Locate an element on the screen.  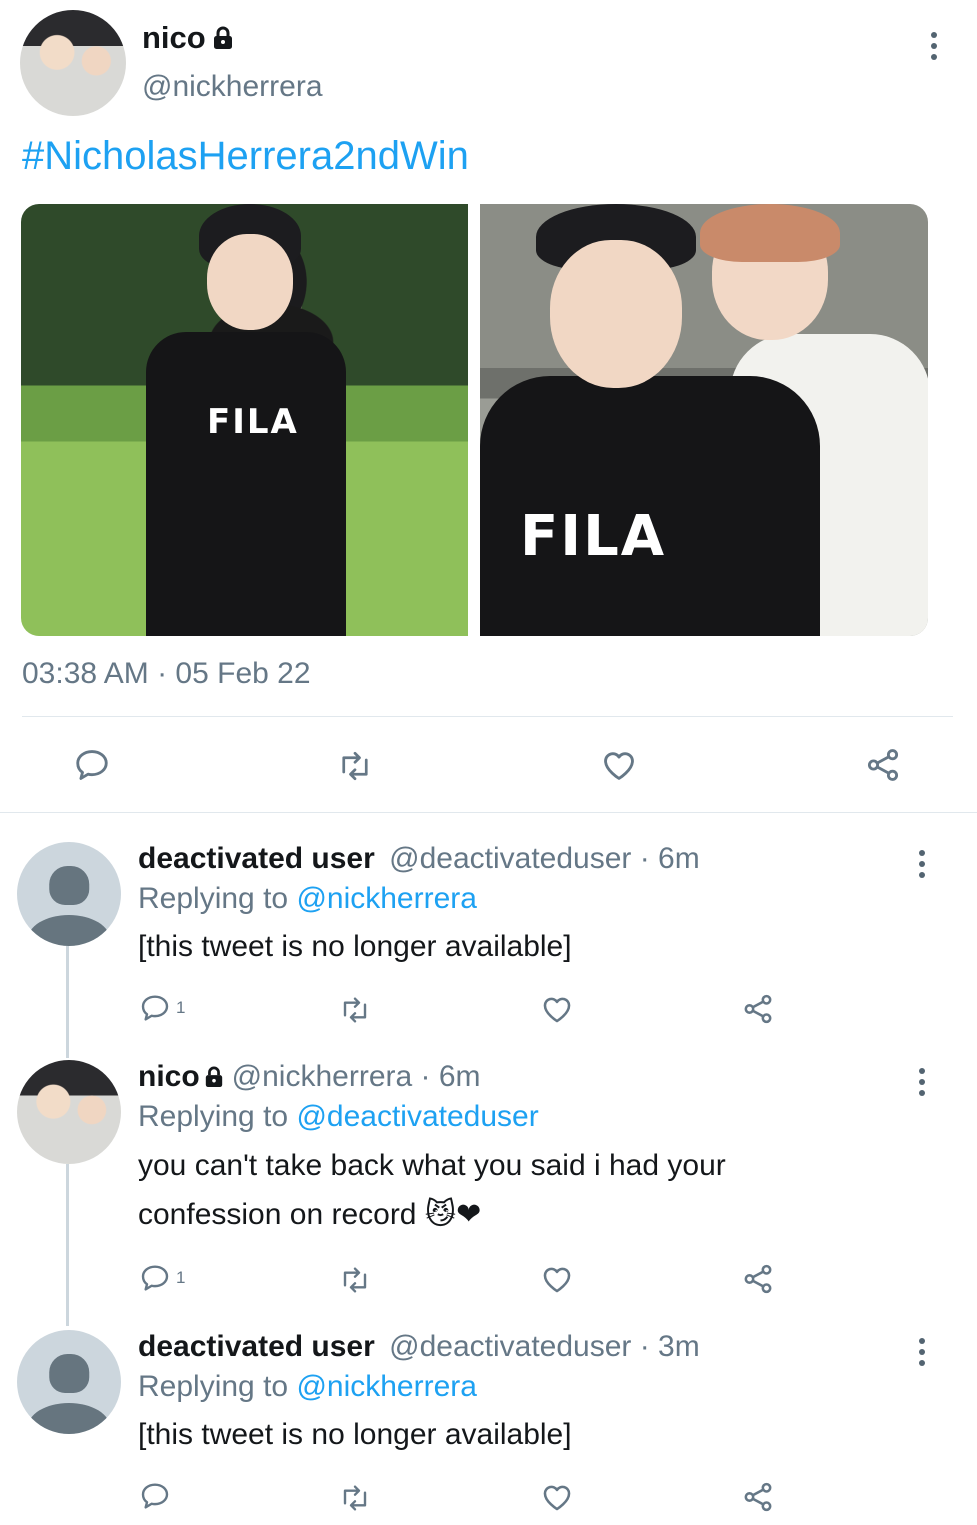
reply1-body: [this tweet is no longer available] is located at coordinates (355, 946).